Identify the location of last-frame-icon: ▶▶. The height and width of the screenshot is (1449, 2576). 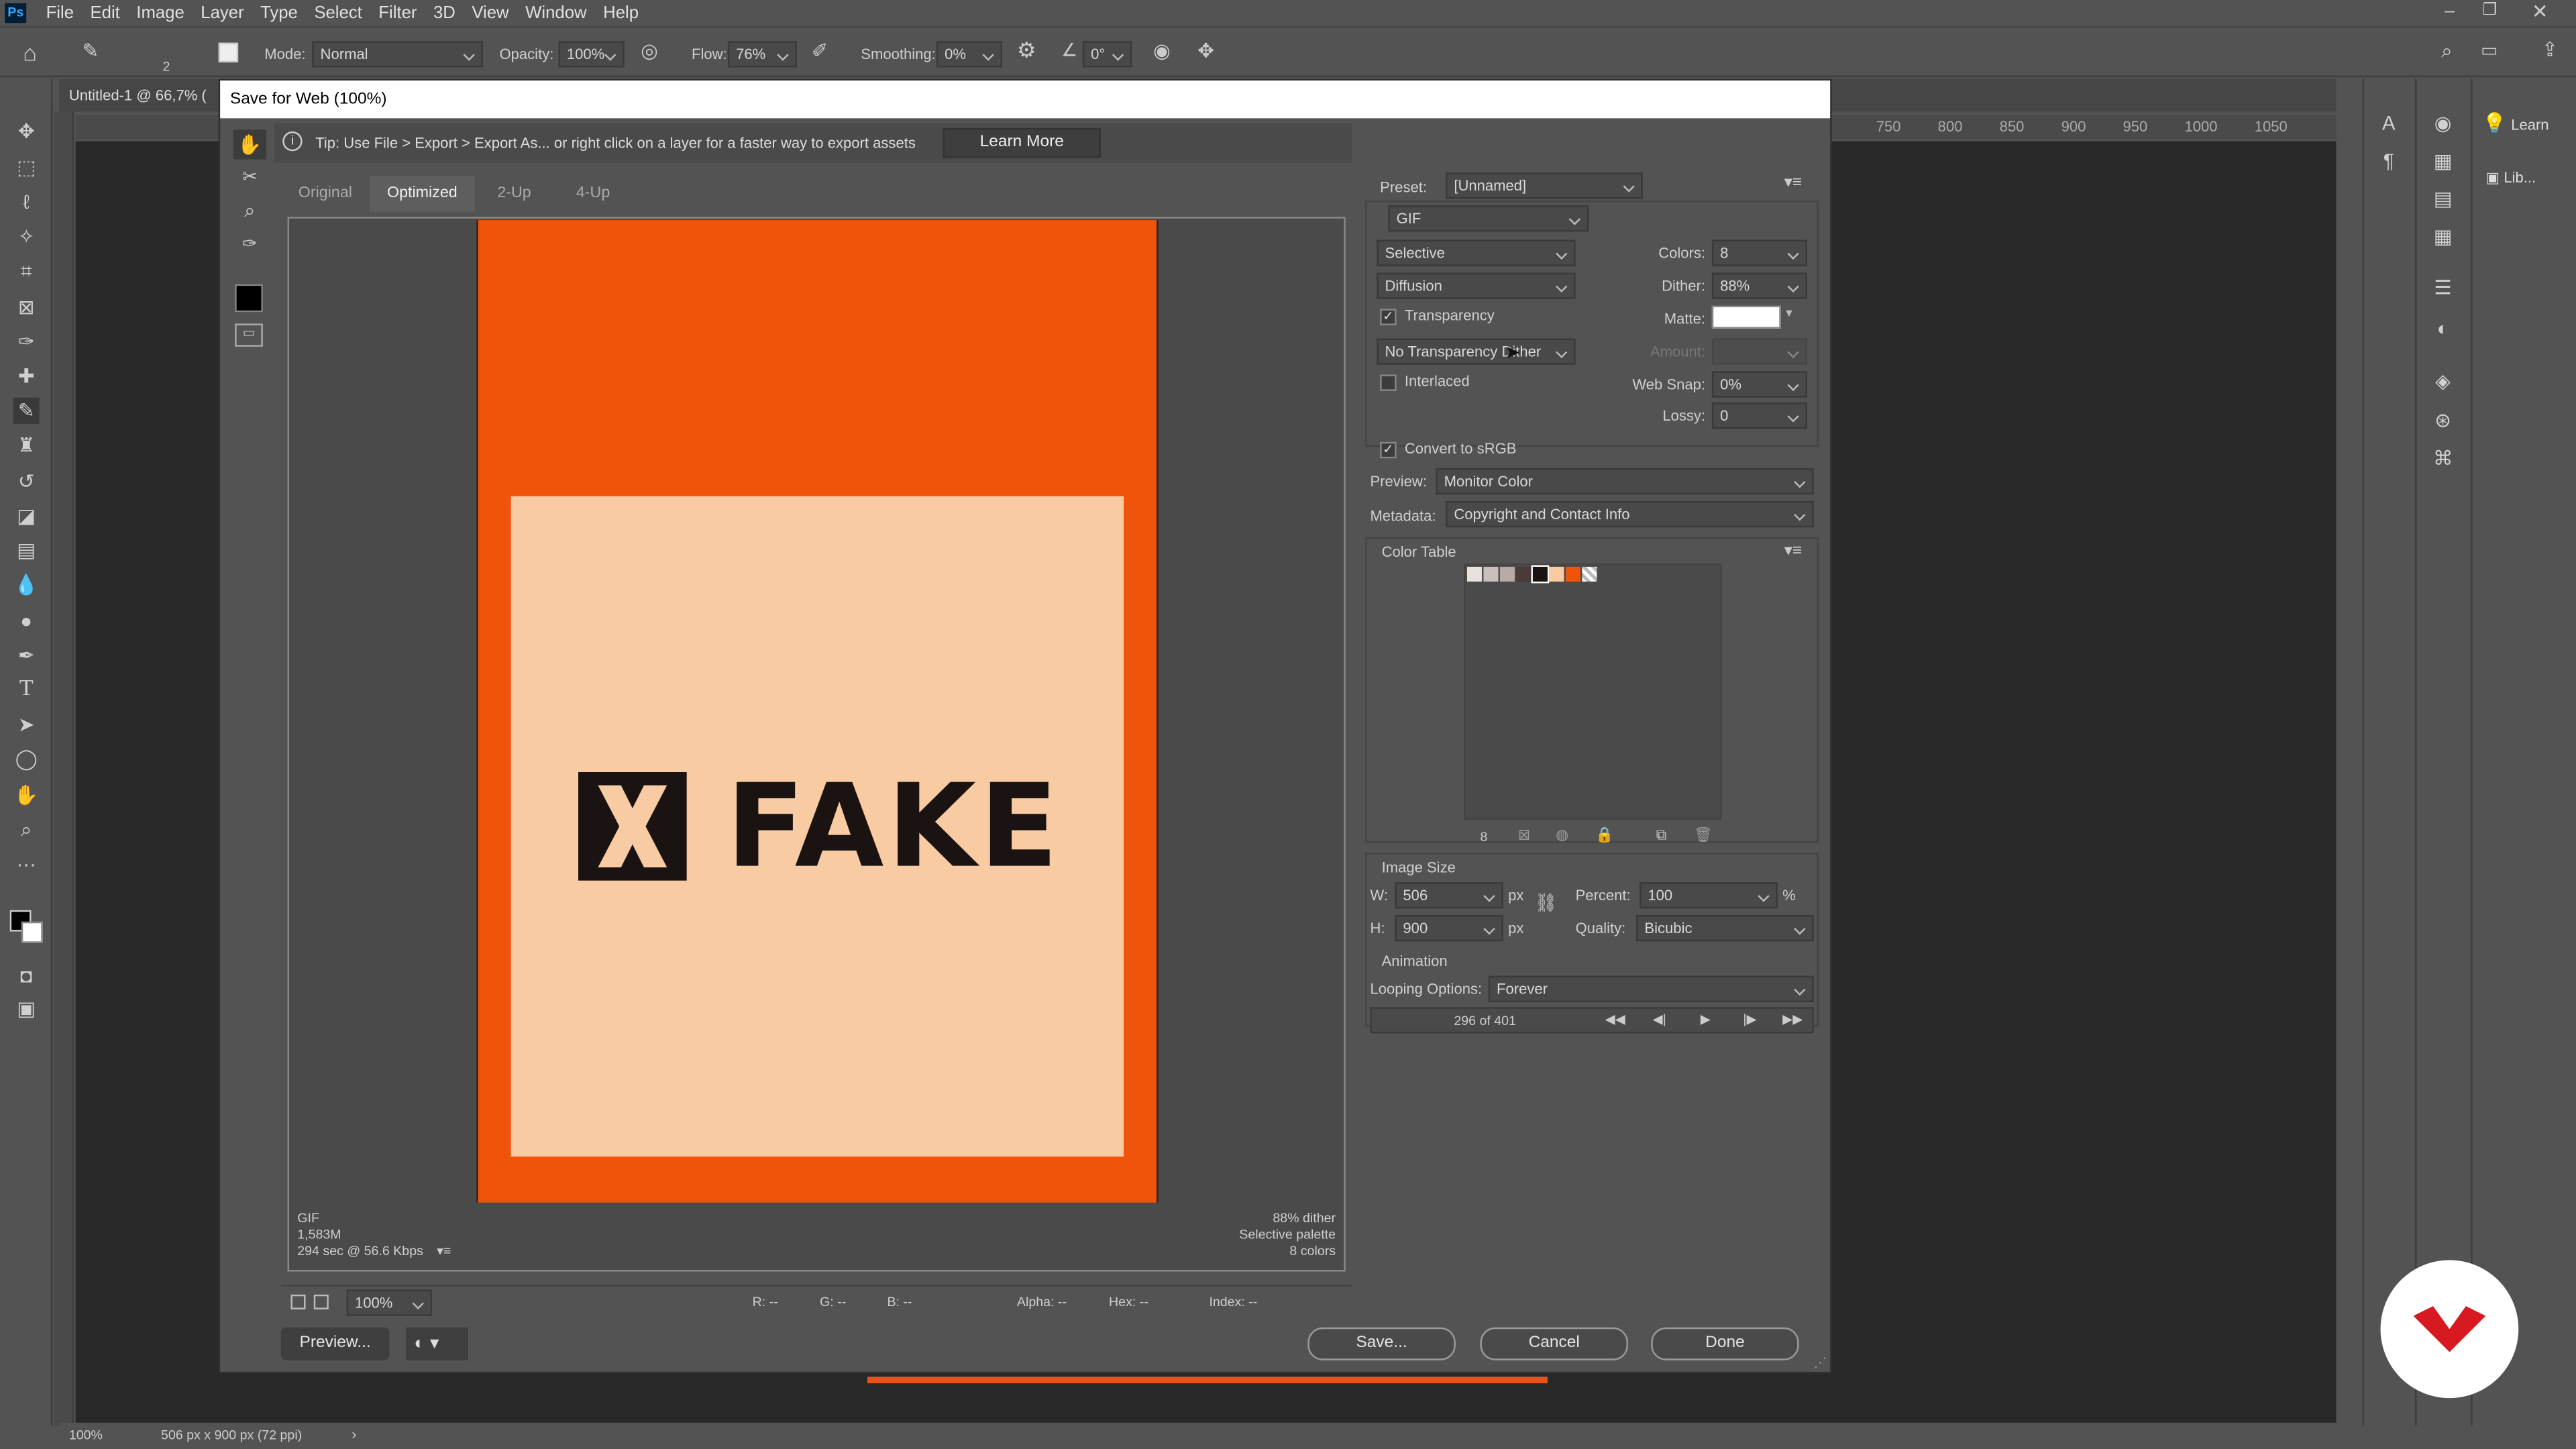
(1792, 1019).